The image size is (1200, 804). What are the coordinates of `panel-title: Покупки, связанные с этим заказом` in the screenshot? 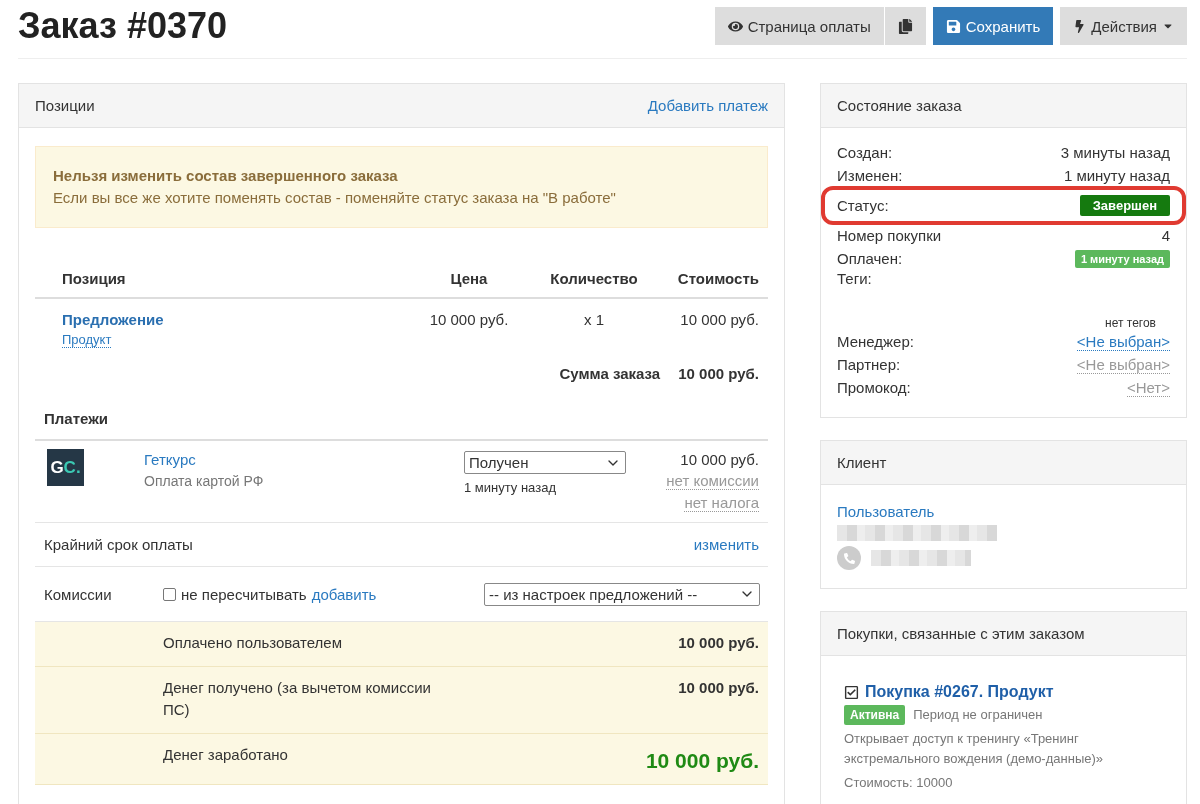 It's located at (961, 633).